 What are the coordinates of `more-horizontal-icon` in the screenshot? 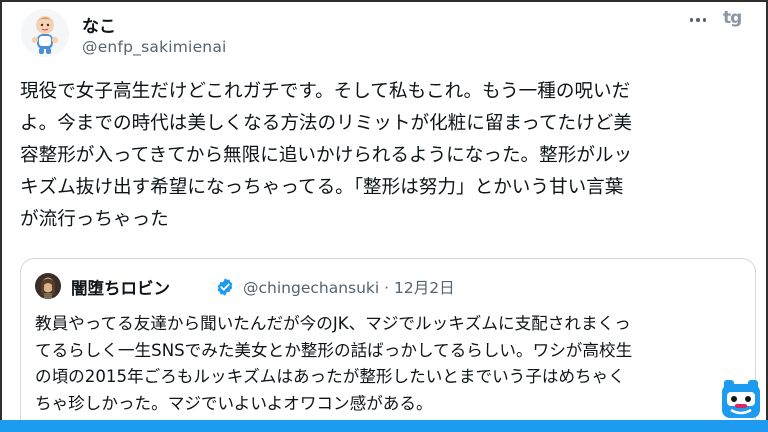 It's located at (698, 20).